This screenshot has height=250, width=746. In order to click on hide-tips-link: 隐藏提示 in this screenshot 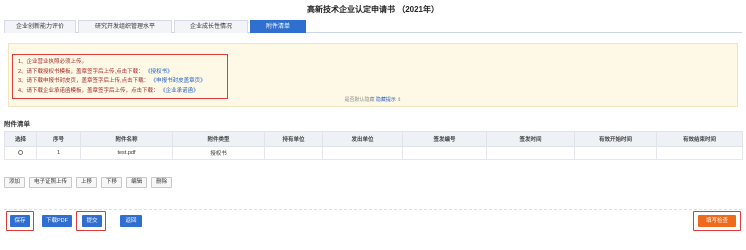, I will do `click(386, 100)`.